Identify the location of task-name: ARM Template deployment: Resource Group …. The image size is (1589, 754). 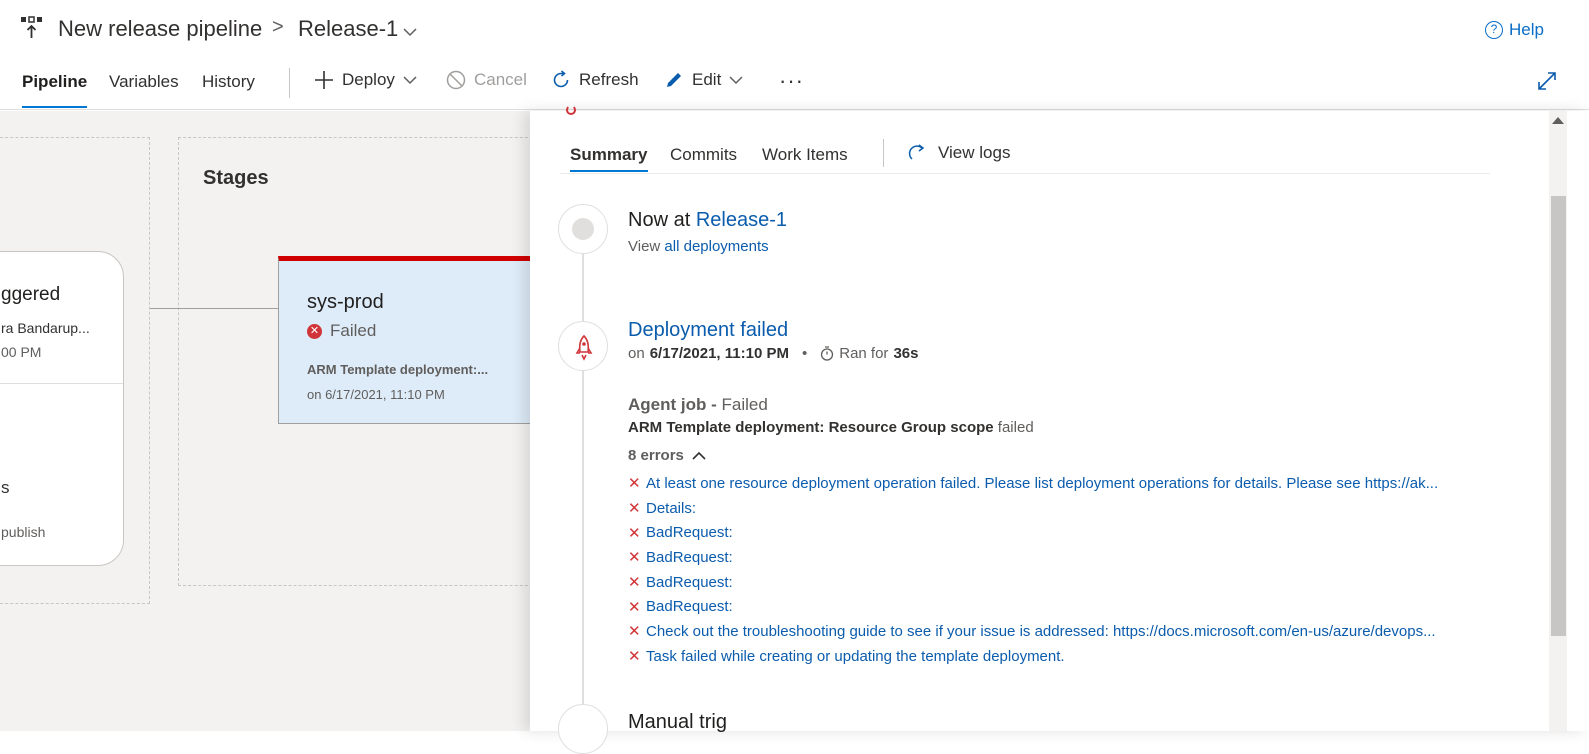
(811, 427).